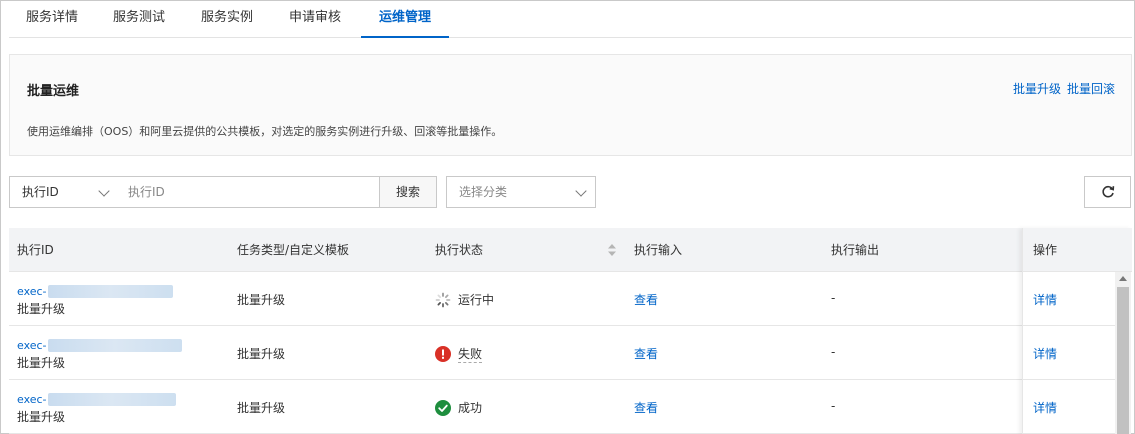 The height and width of the screenshot is (434, 1135). What do you see at coordinates (1037, 89) in the screenshot?
I see `batch-upgrade-link: 批量升级` at bounding box center [1037, 89].